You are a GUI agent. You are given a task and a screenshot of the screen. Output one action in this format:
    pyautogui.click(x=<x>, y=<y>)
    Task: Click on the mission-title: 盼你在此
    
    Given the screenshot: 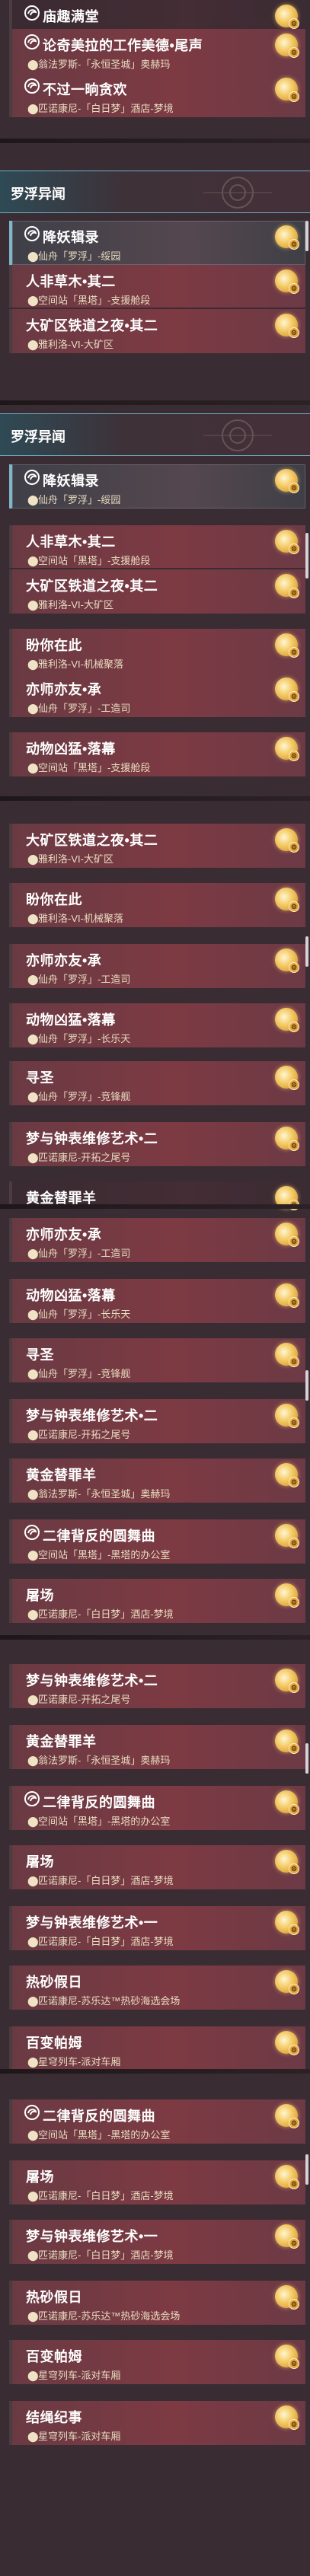 What is the action you would take?
    pyautogui.click(x=54, y=645)
    